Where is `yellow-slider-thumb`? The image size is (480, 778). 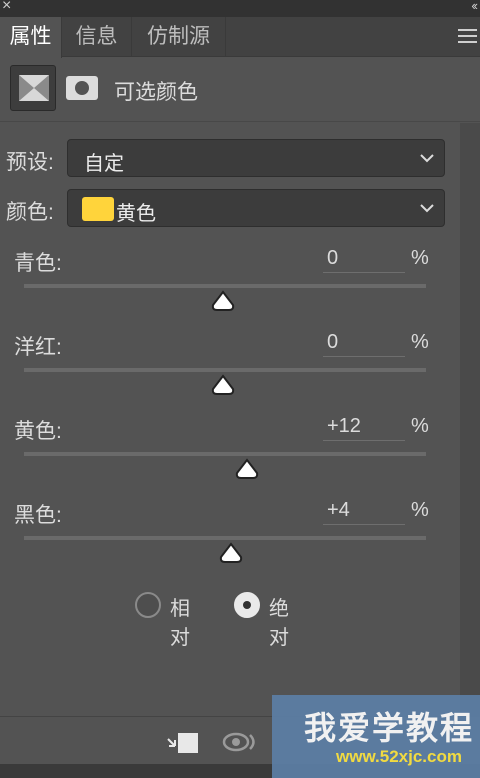
yellow-slider-thumb is located at coordinates (247, 469).